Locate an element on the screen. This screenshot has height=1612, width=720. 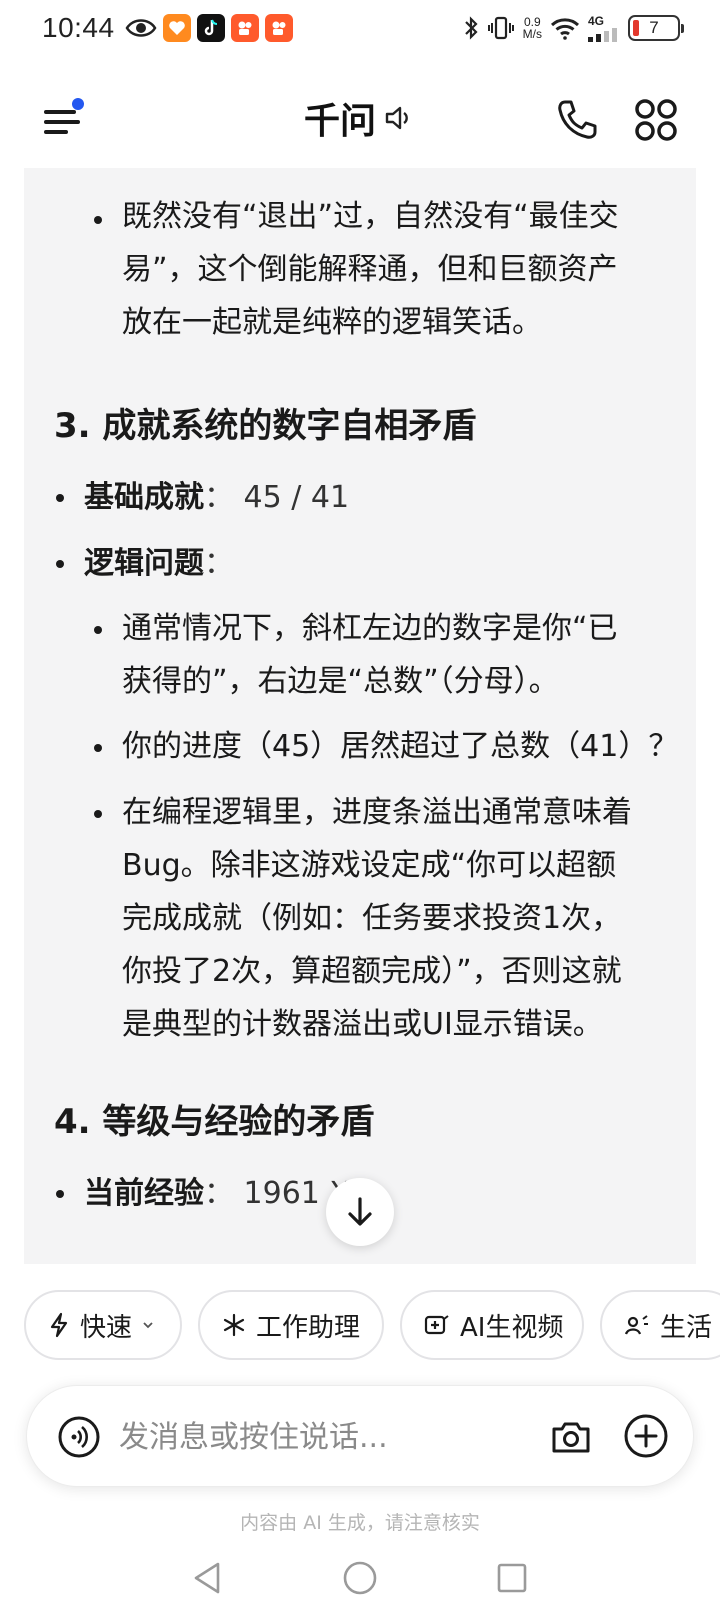
item-key: 逻辑问题 is located at coordinates (144, 563).